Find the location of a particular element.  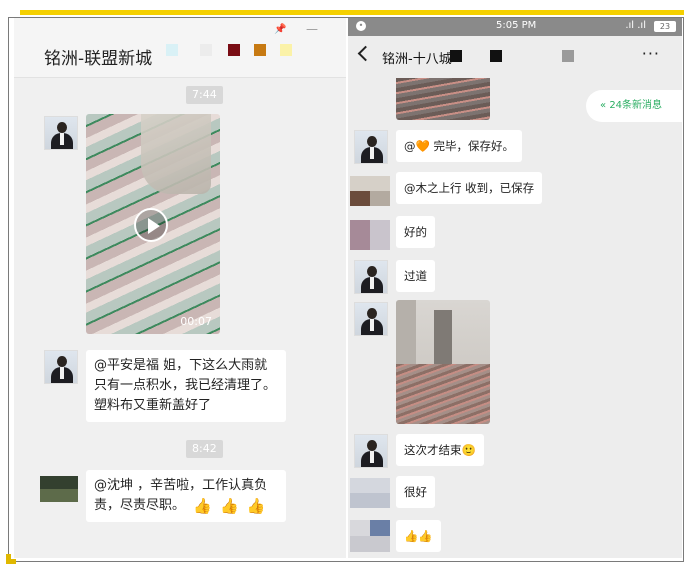

timestamp: 8:42 is located at coordinates (204, 449).